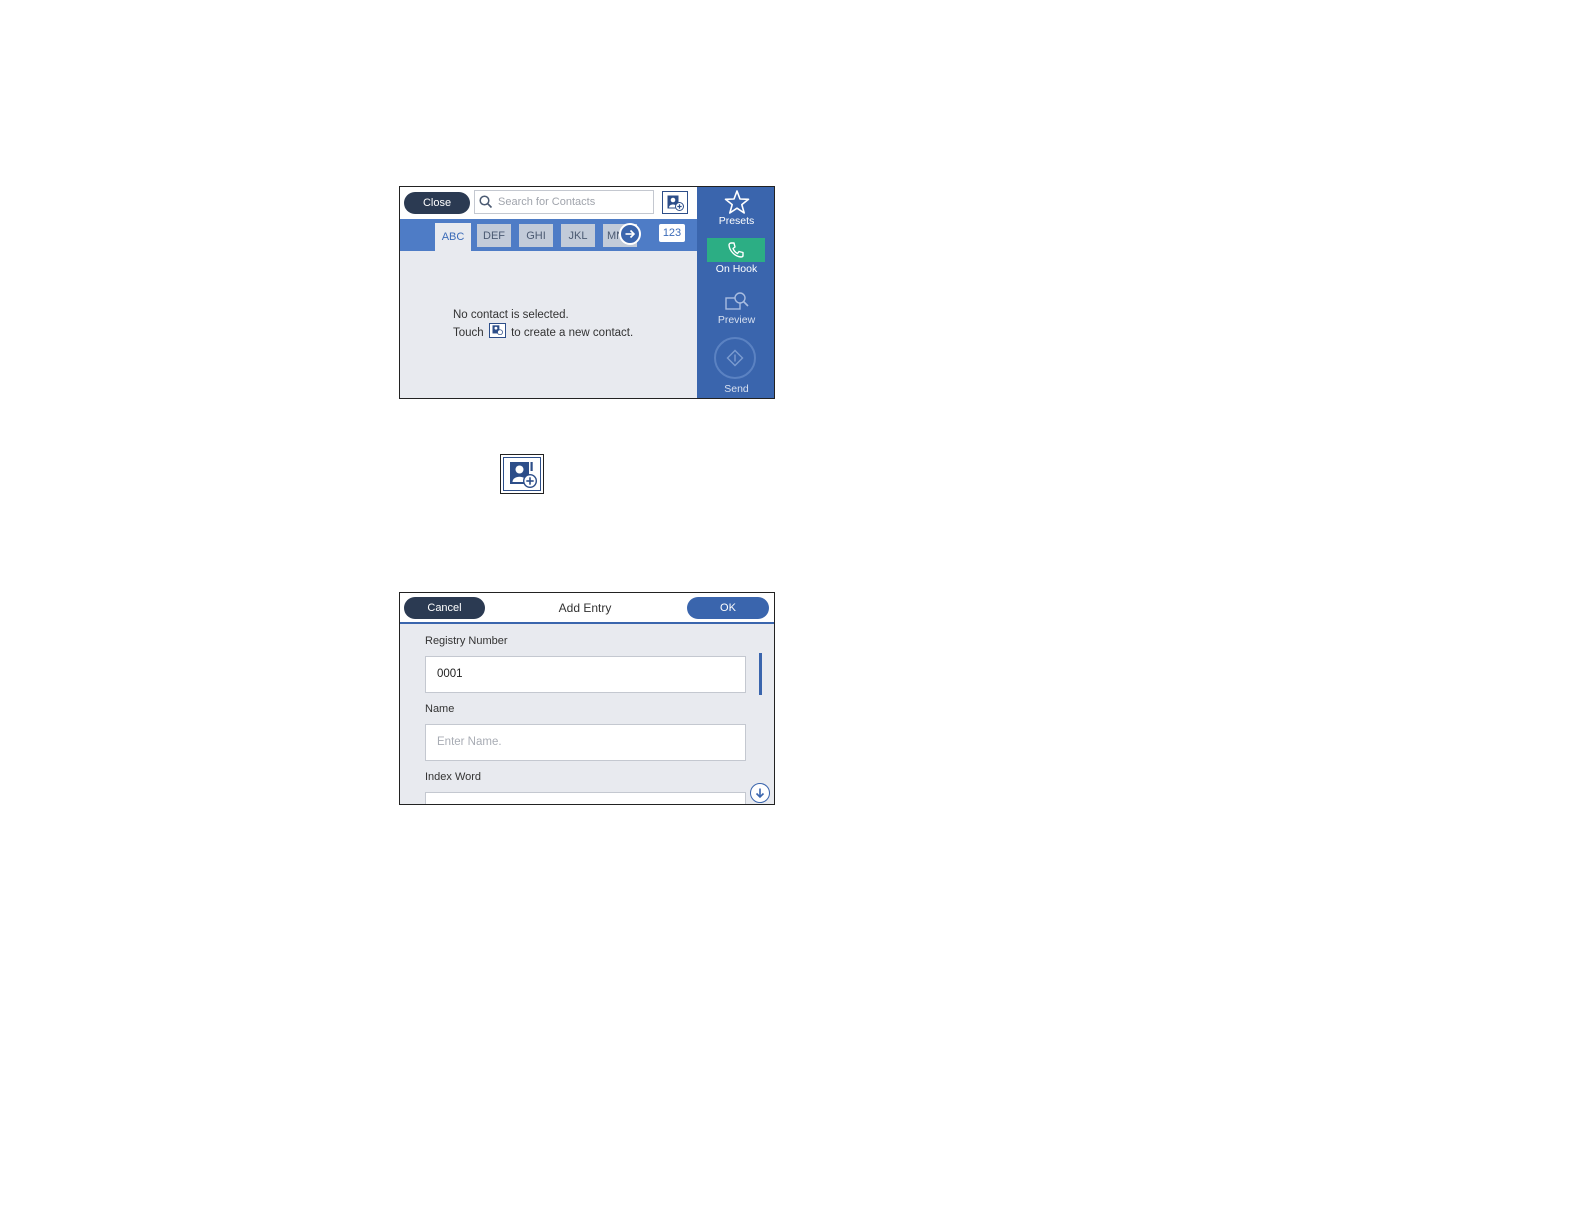  What do you see at coordinates (486, 202) in the screenshot?
I see `search-icon` at bounding box center [486, 202].